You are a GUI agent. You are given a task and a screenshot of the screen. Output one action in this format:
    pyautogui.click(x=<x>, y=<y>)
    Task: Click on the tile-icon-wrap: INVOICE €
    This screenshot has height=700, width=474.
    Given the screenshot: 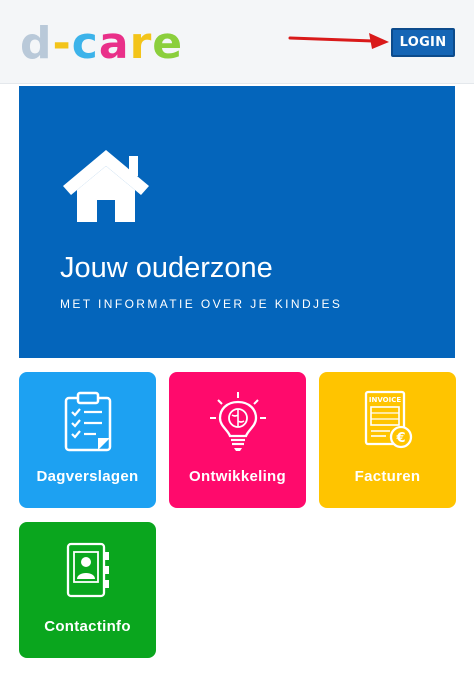 What is the action you would take?
    pyautogui.click(x=387, y=422)
    